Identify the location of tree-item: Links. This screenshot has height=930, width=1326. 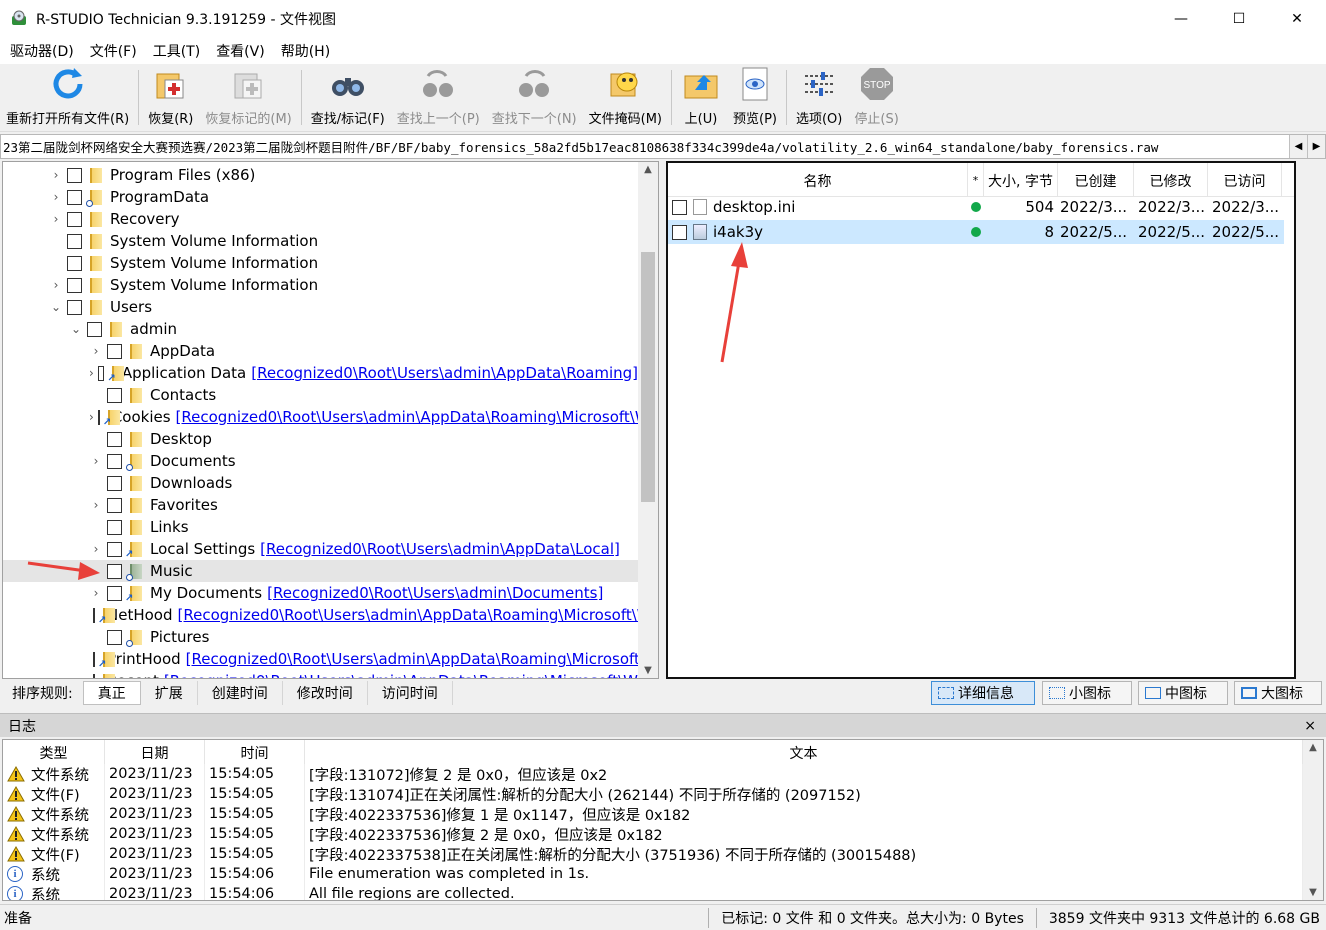
(320, 527).